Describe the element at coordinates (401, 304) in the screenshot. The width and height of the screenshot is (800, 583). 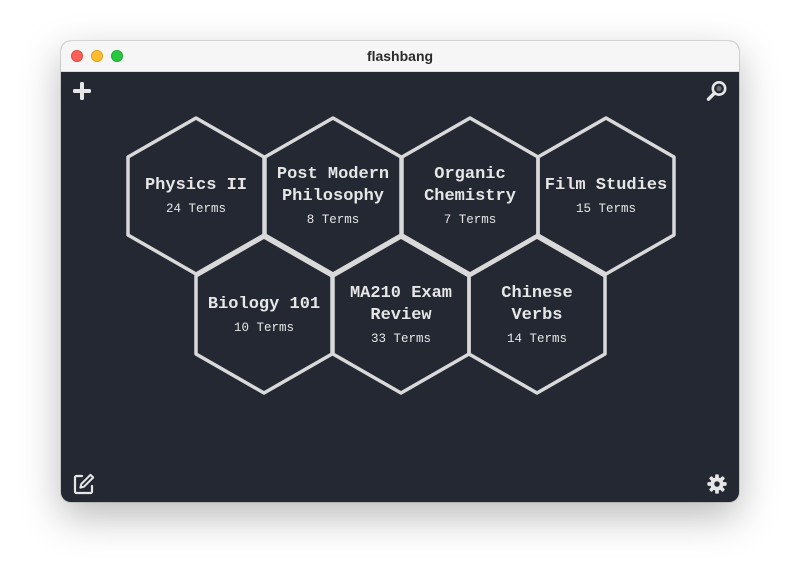
I see `deck-name: MA210 Exam Review` at that location.